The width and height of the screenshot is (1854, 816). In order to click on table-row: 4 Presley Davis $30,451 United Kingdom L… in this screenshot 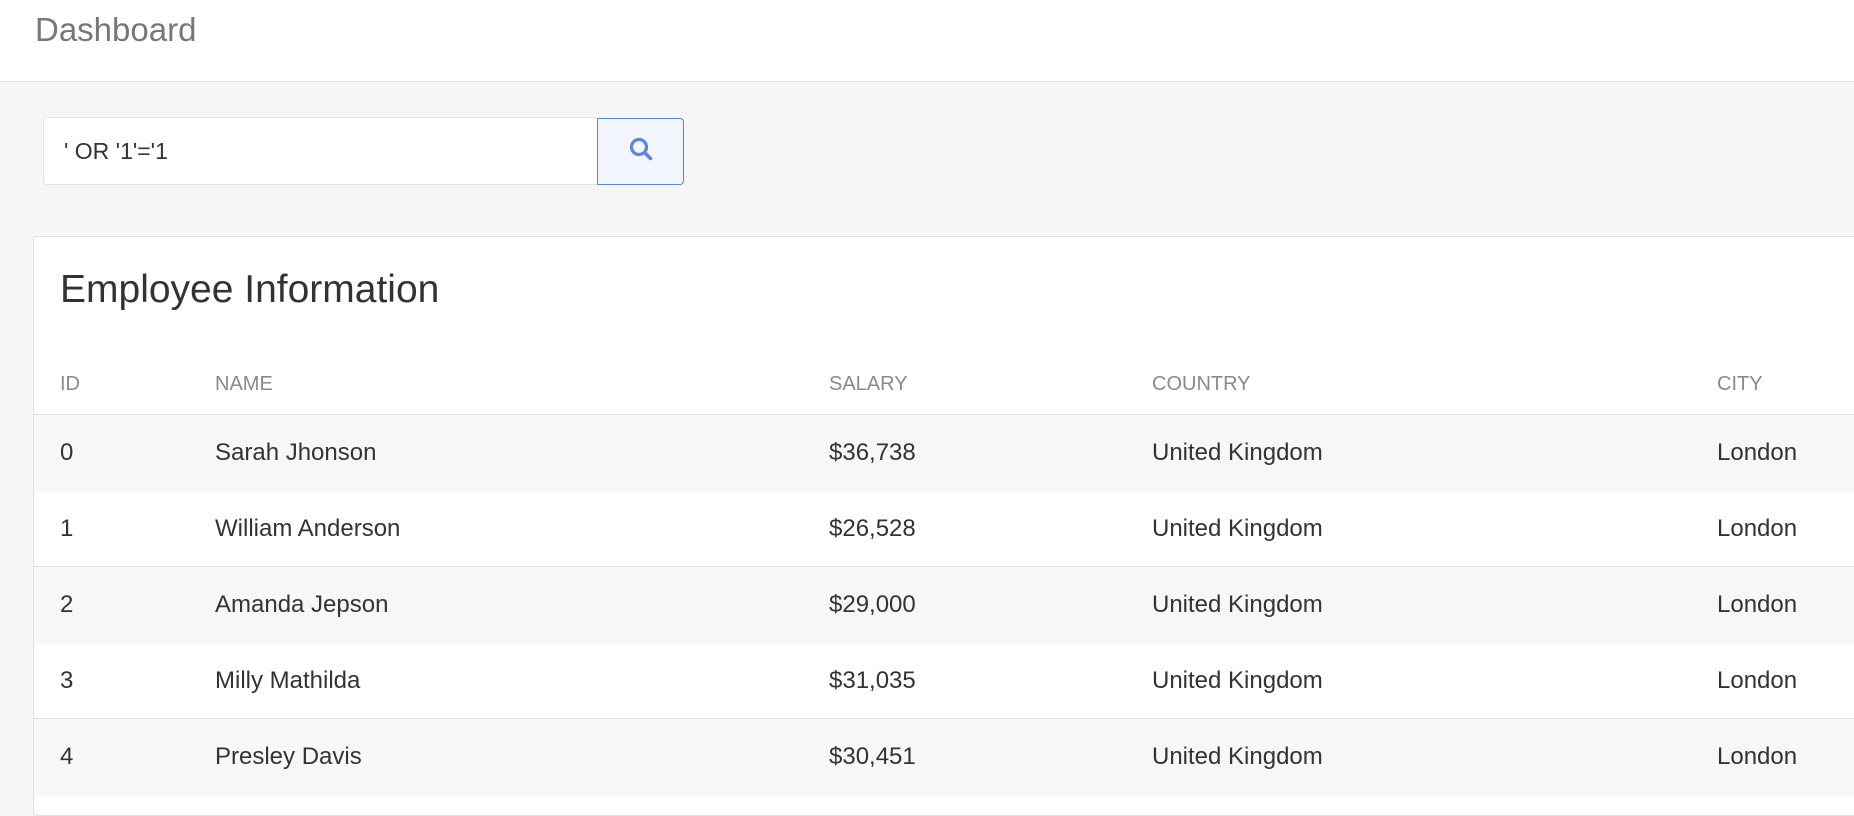, I will do `click(944, 757)`.